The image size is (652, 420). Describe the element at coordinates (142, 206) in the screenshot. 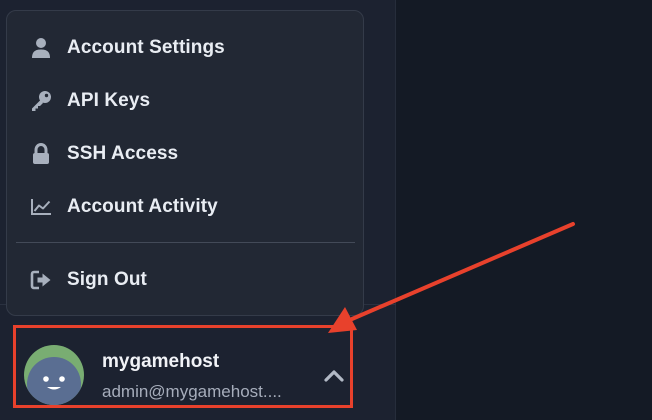

I see `menu-item-label: Account Activity` at that location.